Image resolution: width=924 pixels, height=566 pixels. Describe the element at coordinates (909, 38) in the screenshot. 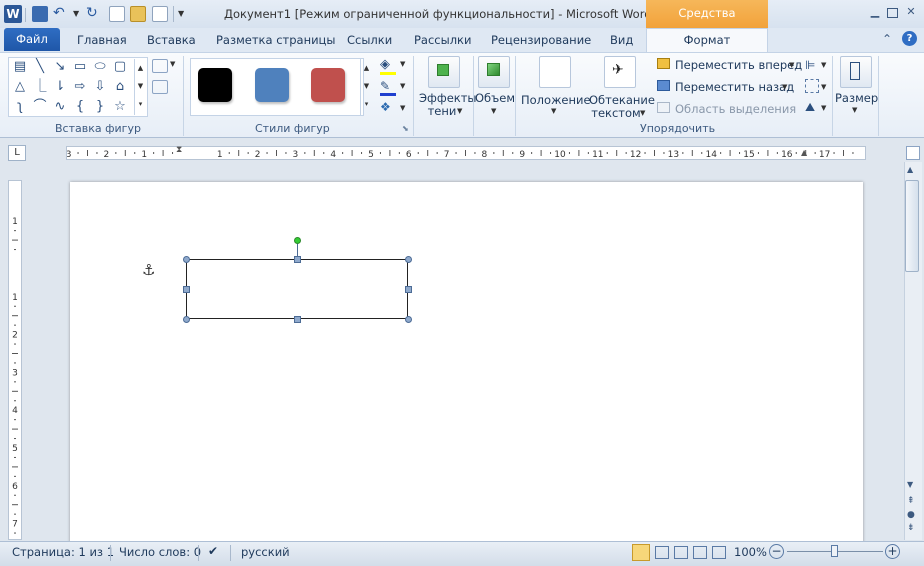

I see `help-icon: ?` at that location.